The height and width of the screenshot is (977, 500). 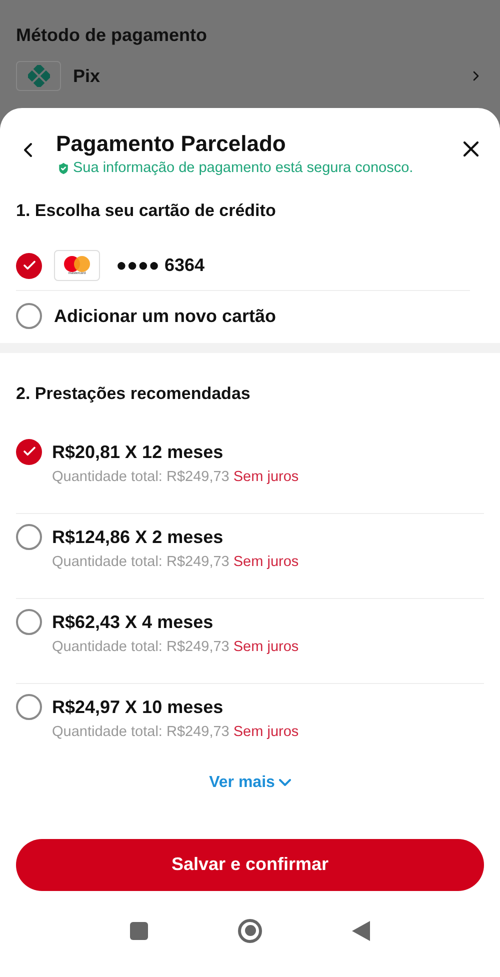 I want to click on pix-icon, so click(x=38, y=76).